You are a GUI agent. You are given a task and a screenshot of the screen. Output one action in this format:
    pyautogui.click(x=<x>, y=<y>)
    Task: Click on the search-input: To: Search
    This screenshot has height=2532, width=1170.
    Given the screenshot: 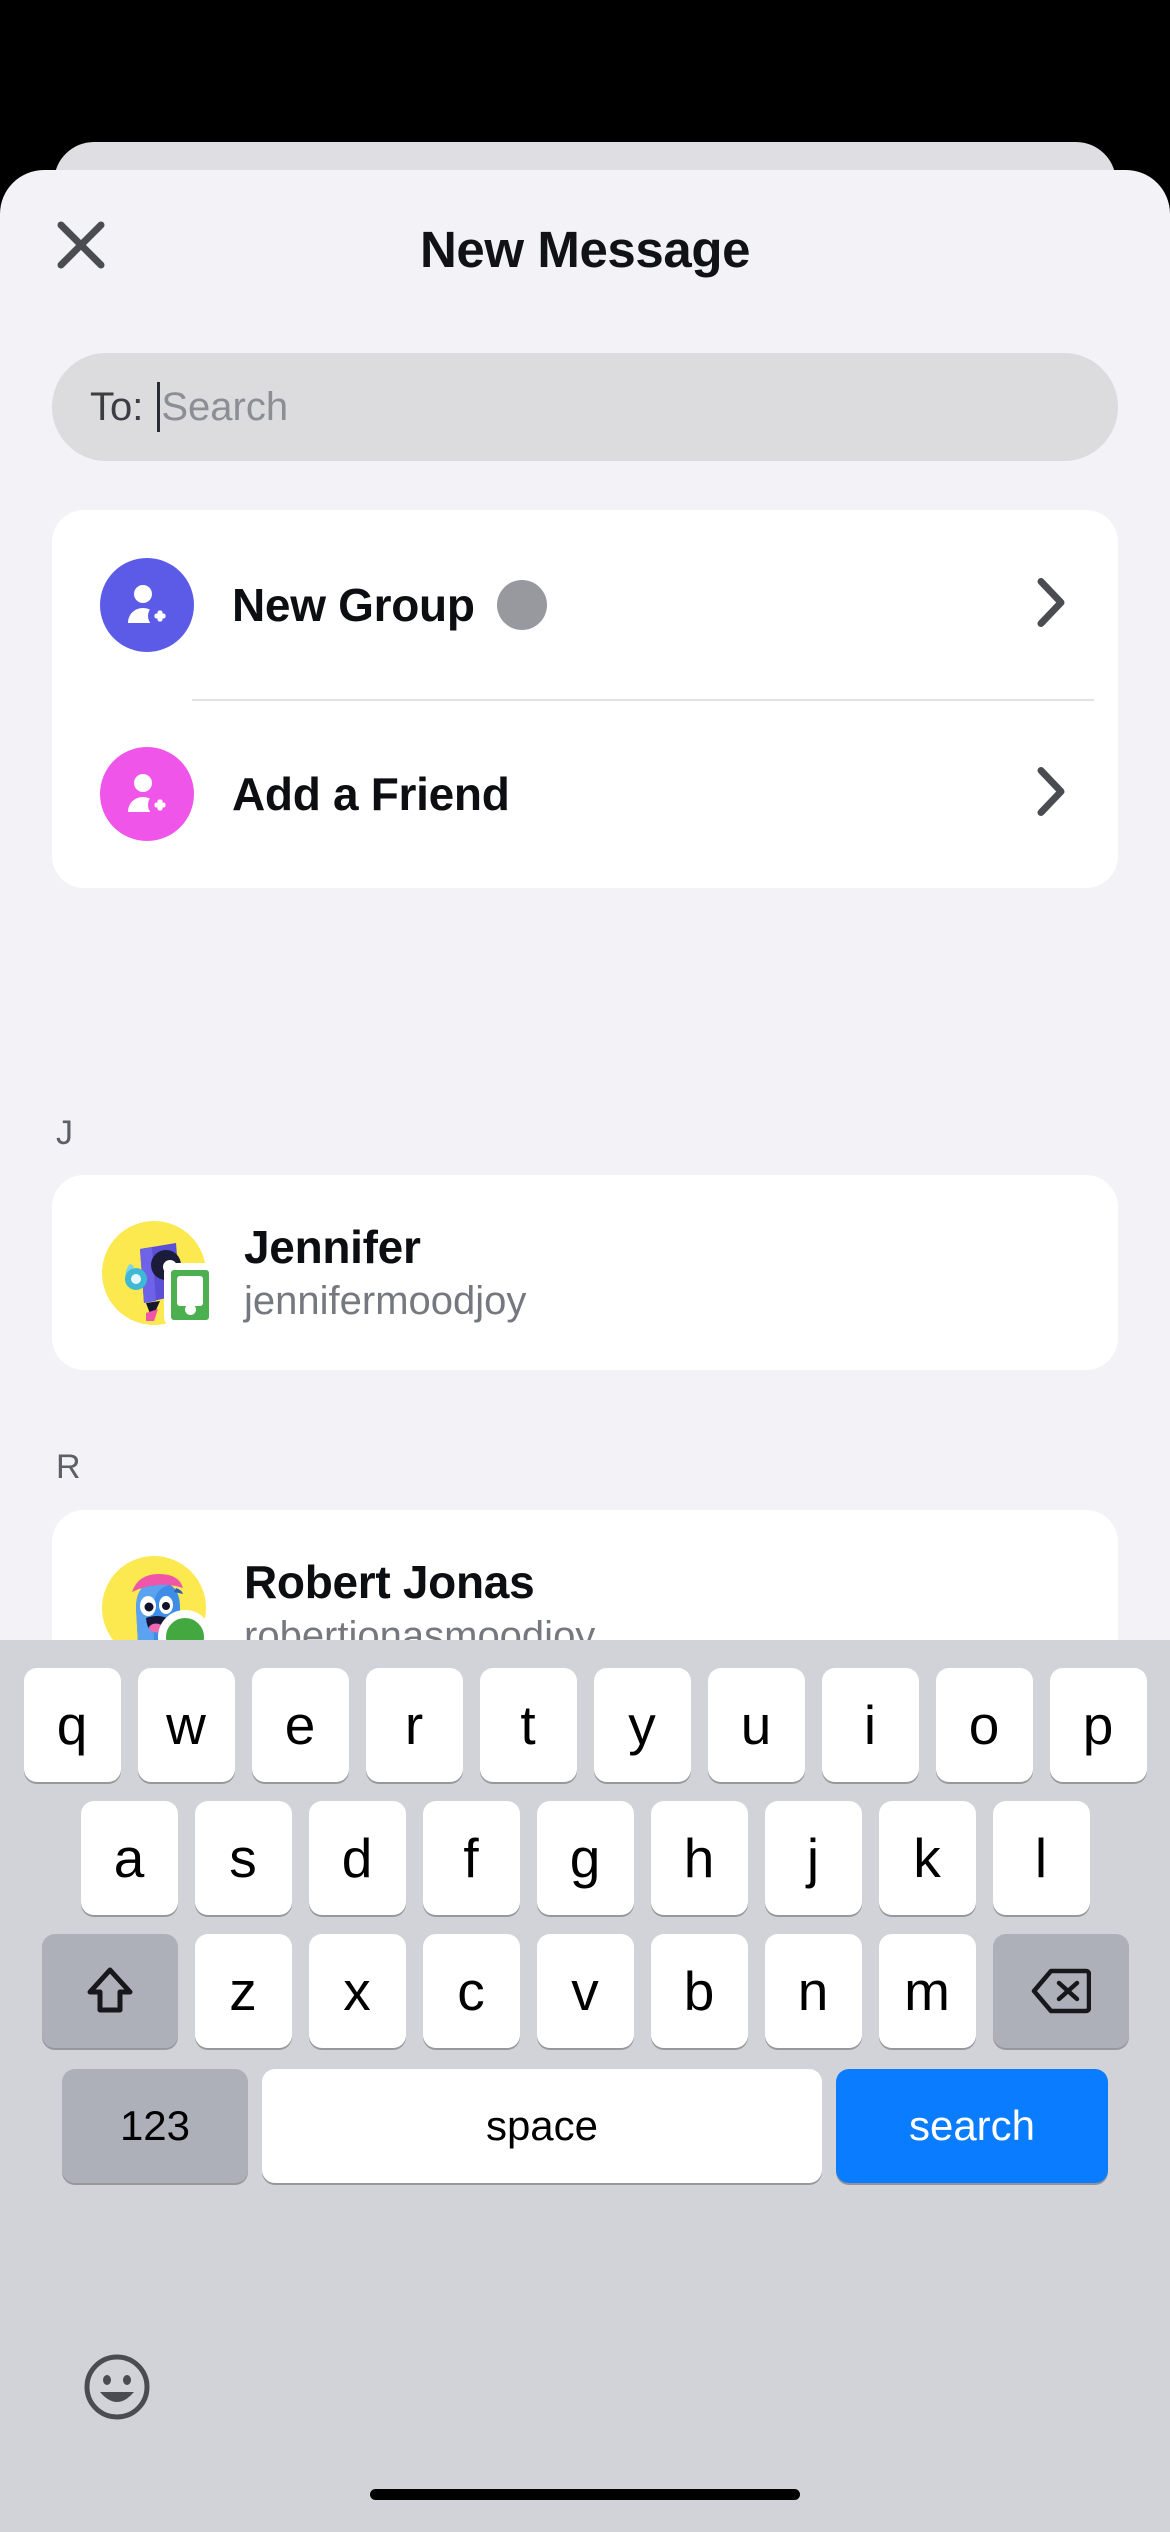 What is the action you would take?
    pyautogui.click(x=585, y=407)
    